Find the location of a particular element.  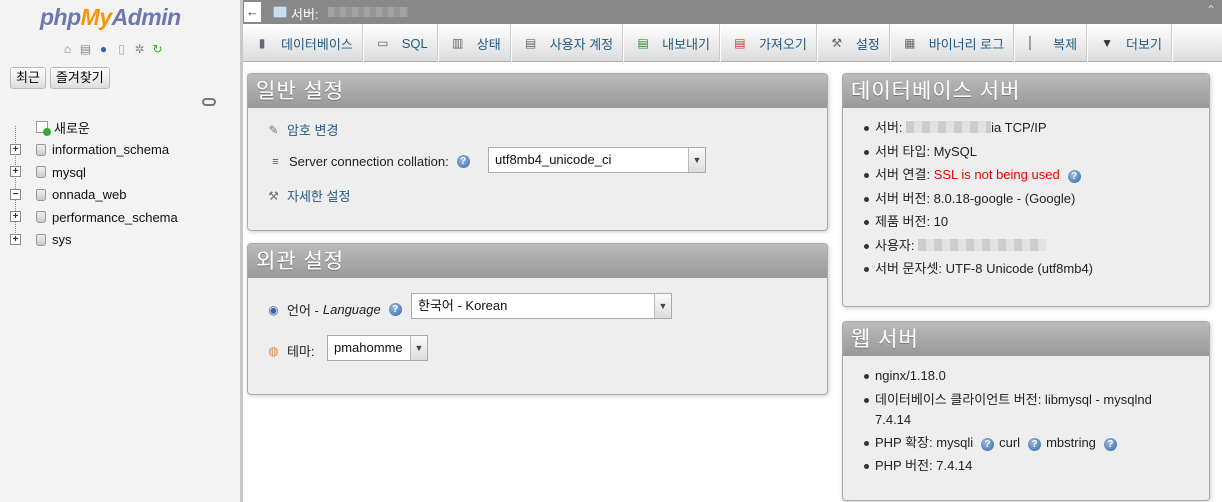

tab-import: ▤ 가져오기 is located at coordinates (769, 43).